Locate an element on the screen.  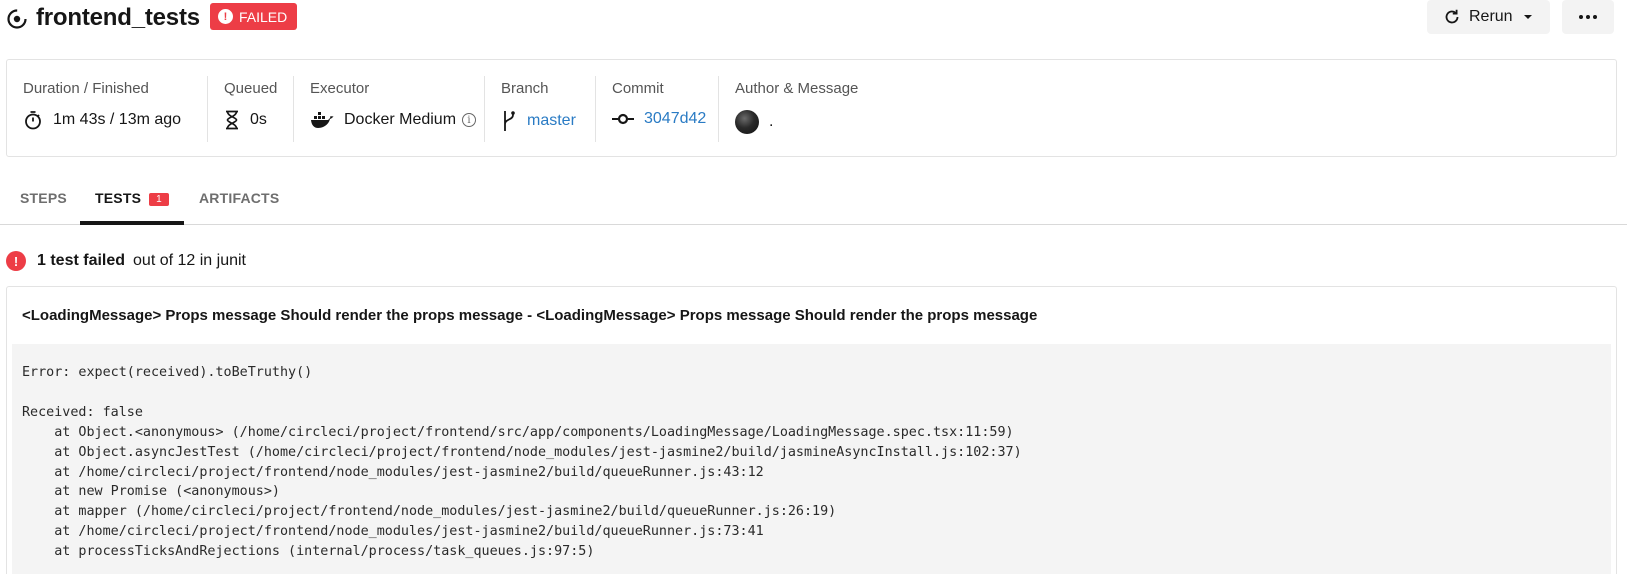
duration-section: Duration / Finished 1m 43s / 13m ago is located at coordinates (102, 105).